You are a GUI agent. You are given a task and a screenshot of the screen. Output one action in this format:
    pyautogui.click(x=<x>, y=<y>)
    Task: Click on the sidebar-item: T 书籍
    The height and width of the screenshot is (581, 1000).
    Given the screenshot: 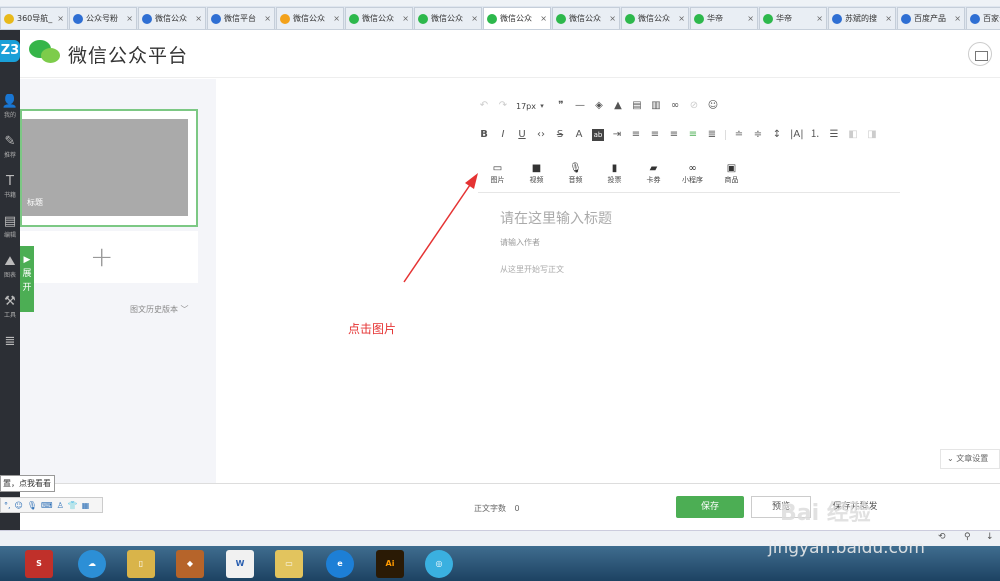 What is the action you would take?
    pyautogui.click(x=10, y=192)
    